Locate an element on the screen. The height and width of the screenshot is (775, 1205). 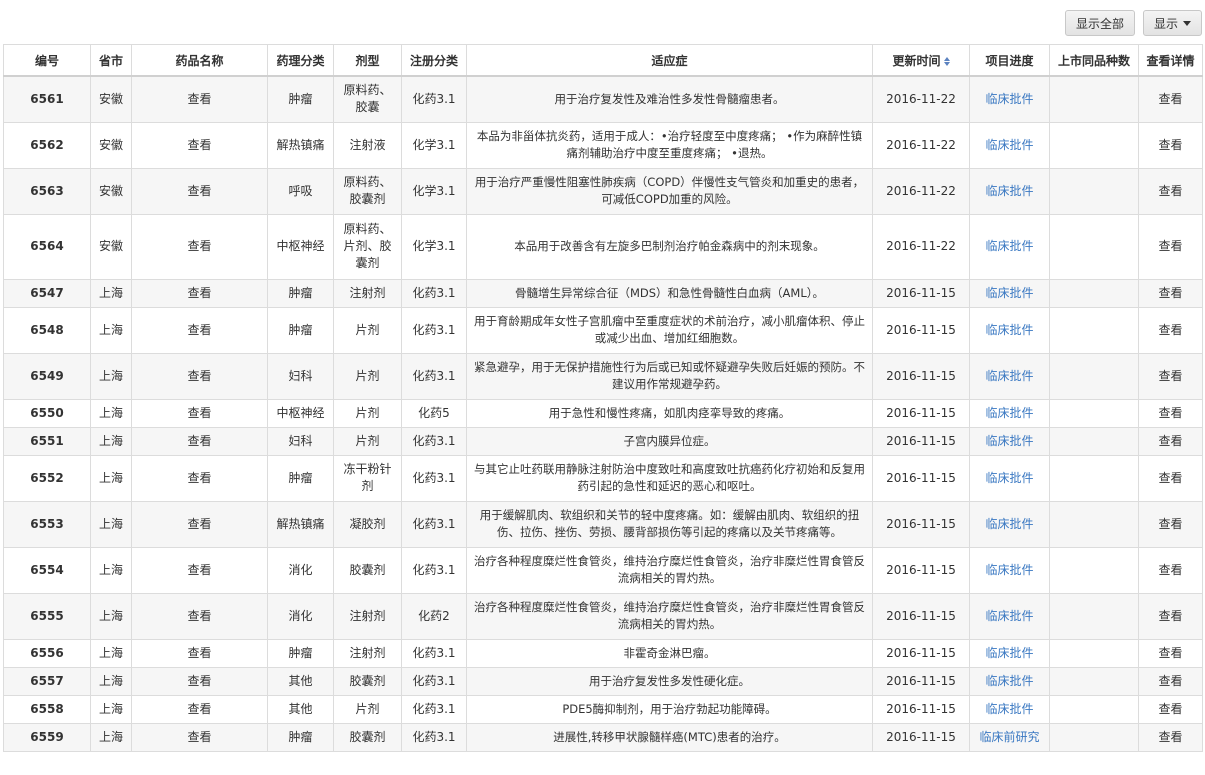
col-header-progress: 项目进度 is located at coordinates (1009, 60).